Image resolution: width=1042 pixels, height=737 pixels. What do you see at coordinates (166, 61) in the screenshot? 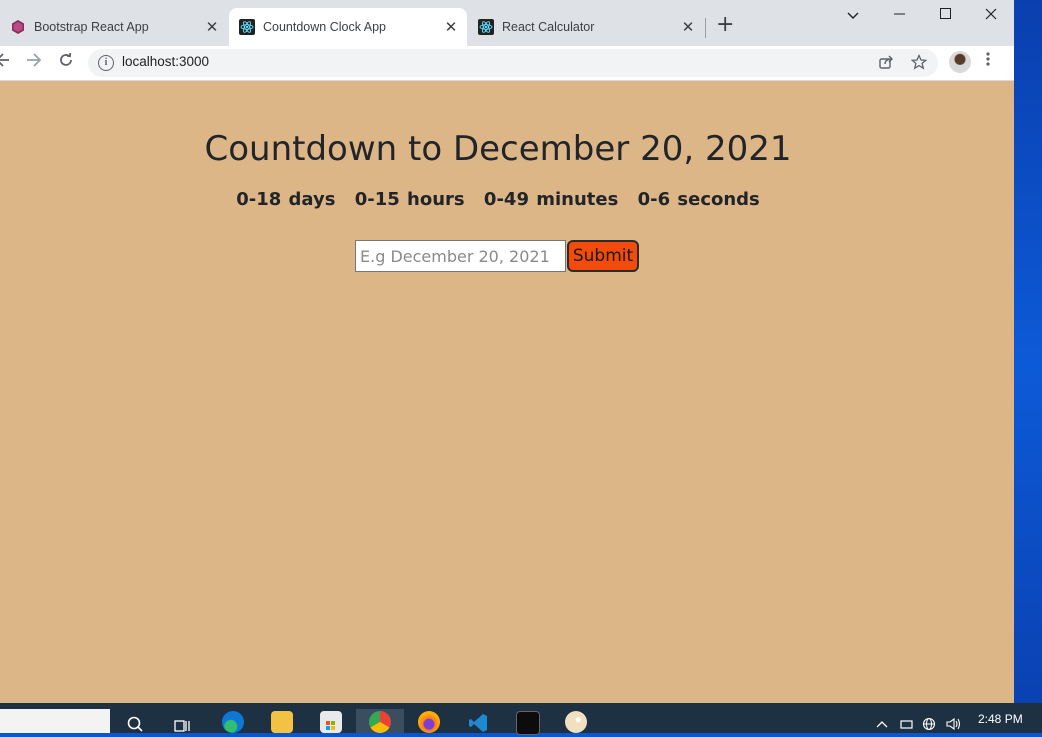
I see `url-text: localhost:3000` at bounding box center [166, 61].